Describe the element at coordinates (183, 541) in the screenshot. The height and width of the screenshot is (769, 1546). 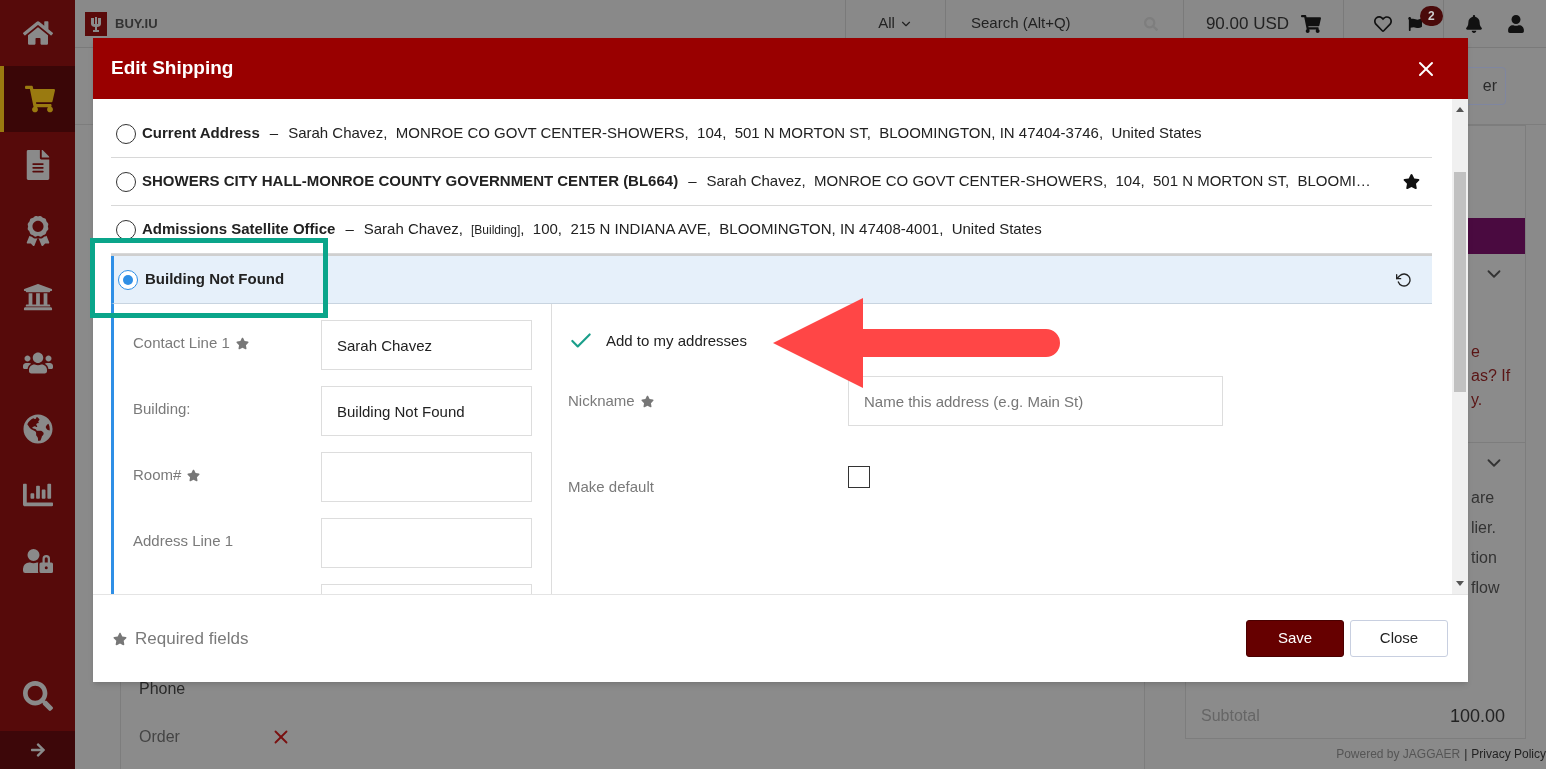
I see `field-label: Address Line 1` at that location.